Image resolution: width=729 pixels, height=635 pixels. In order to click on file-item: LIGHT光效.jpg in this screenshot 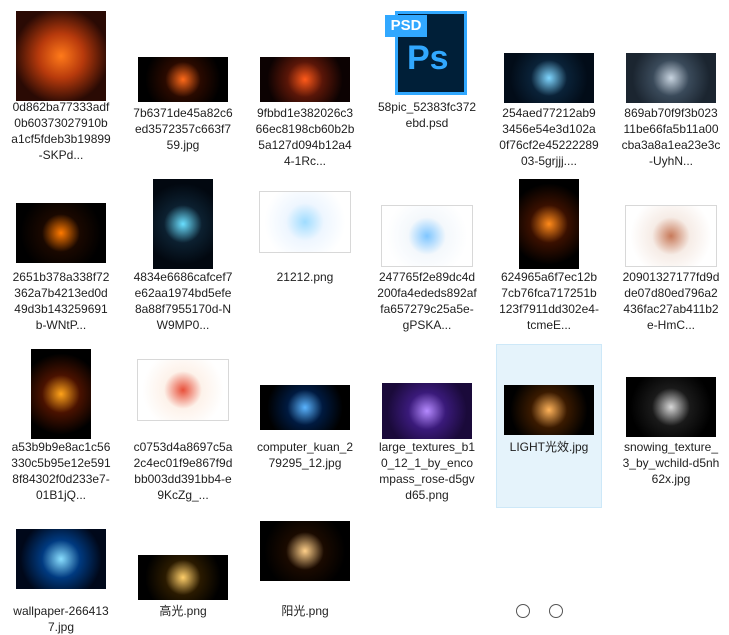, I will do `click(549, 426)`.